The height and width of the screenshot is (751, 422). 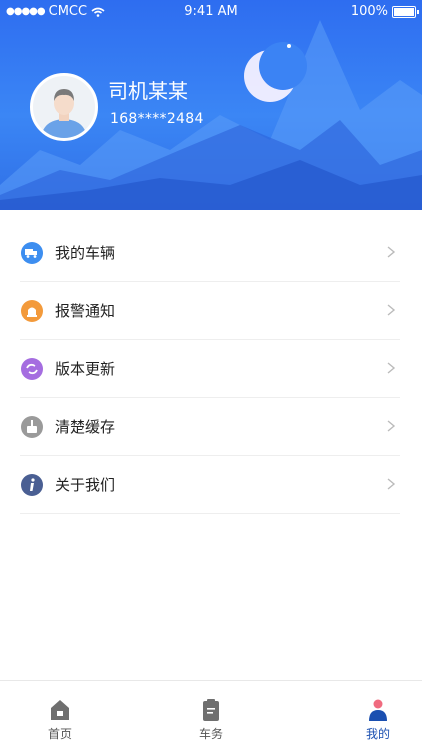 I want to click on menu-item-label: 我的车辆, so click(x=85, y=253).